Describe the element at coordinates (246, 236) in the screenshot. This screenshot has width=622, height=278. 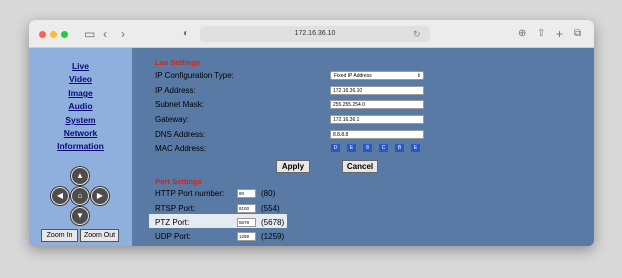
I see `udp-port-input: 1259` at that location.